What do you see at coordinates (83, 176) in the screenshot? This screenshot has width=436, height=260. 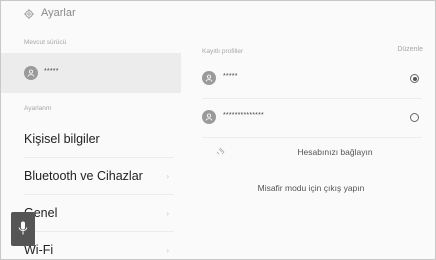 I see `menu-item-label: Bluetooth ve Cihazlar` at bounding box center [83, 176].